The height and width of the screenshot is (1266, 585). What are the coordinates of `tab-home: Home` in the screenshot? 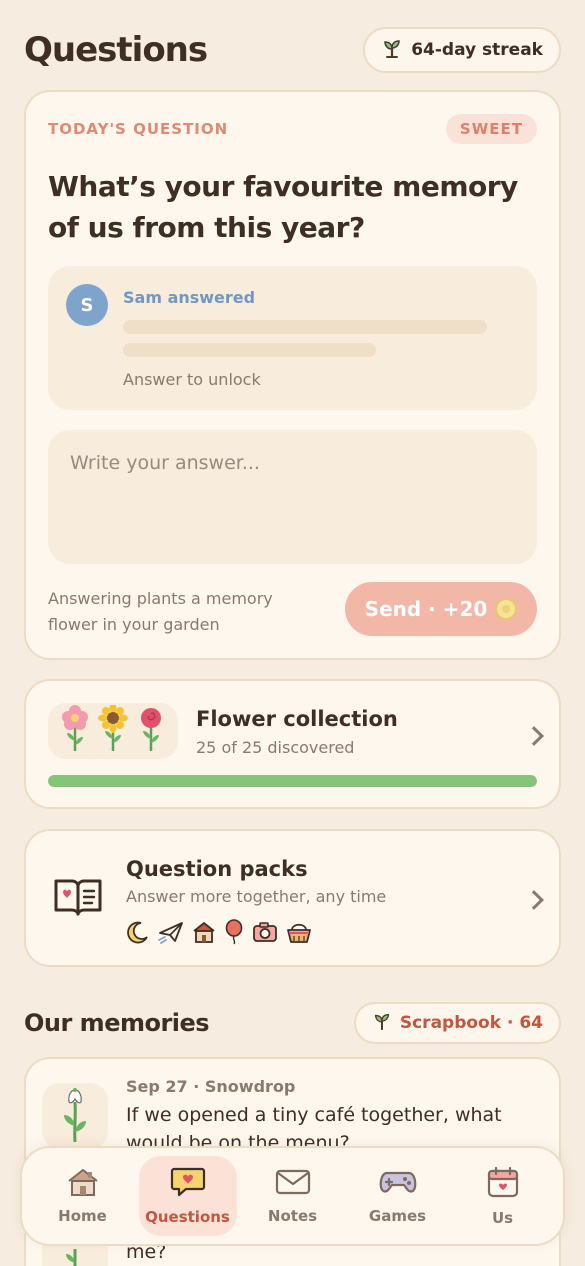 It's located at (83, 1196).